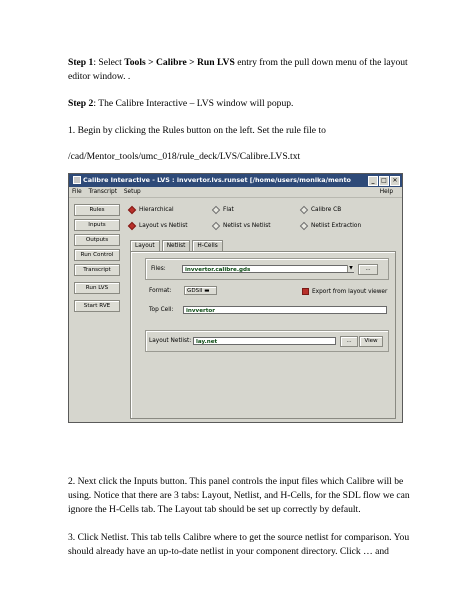 The height and width of the screenshot is (613, 474). What do you see at coordinates (373, 181) in the screenshot?
I see `minimize-button: _` at bounding box center [373, 181].